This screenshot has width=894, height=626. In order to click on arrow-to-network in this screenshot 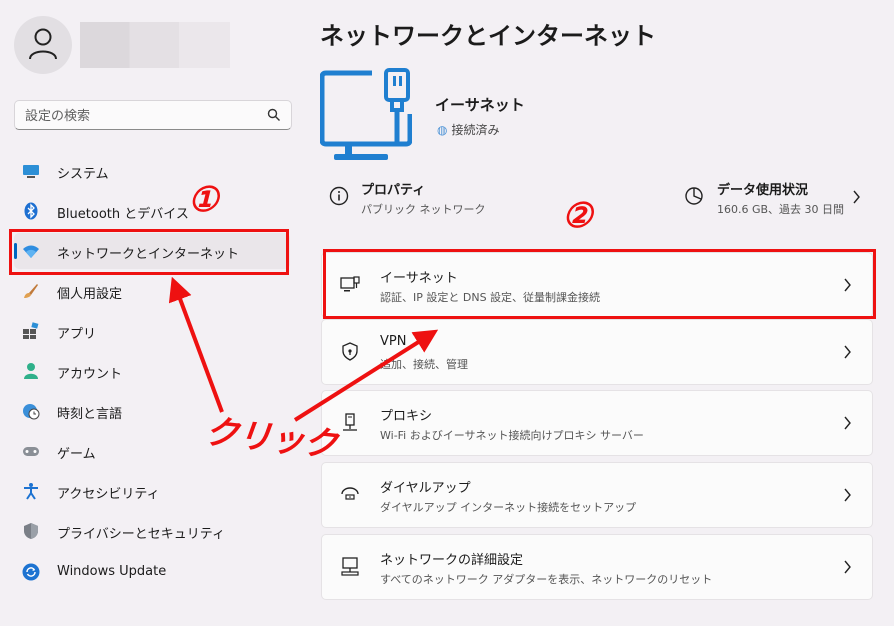, I will do `click(196, 344)`.